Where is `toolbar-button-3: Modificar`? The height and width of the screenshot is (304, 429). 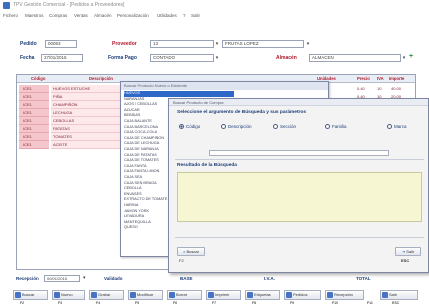
toolbar-button-3: Modificar is located at coordinates (145, 295).